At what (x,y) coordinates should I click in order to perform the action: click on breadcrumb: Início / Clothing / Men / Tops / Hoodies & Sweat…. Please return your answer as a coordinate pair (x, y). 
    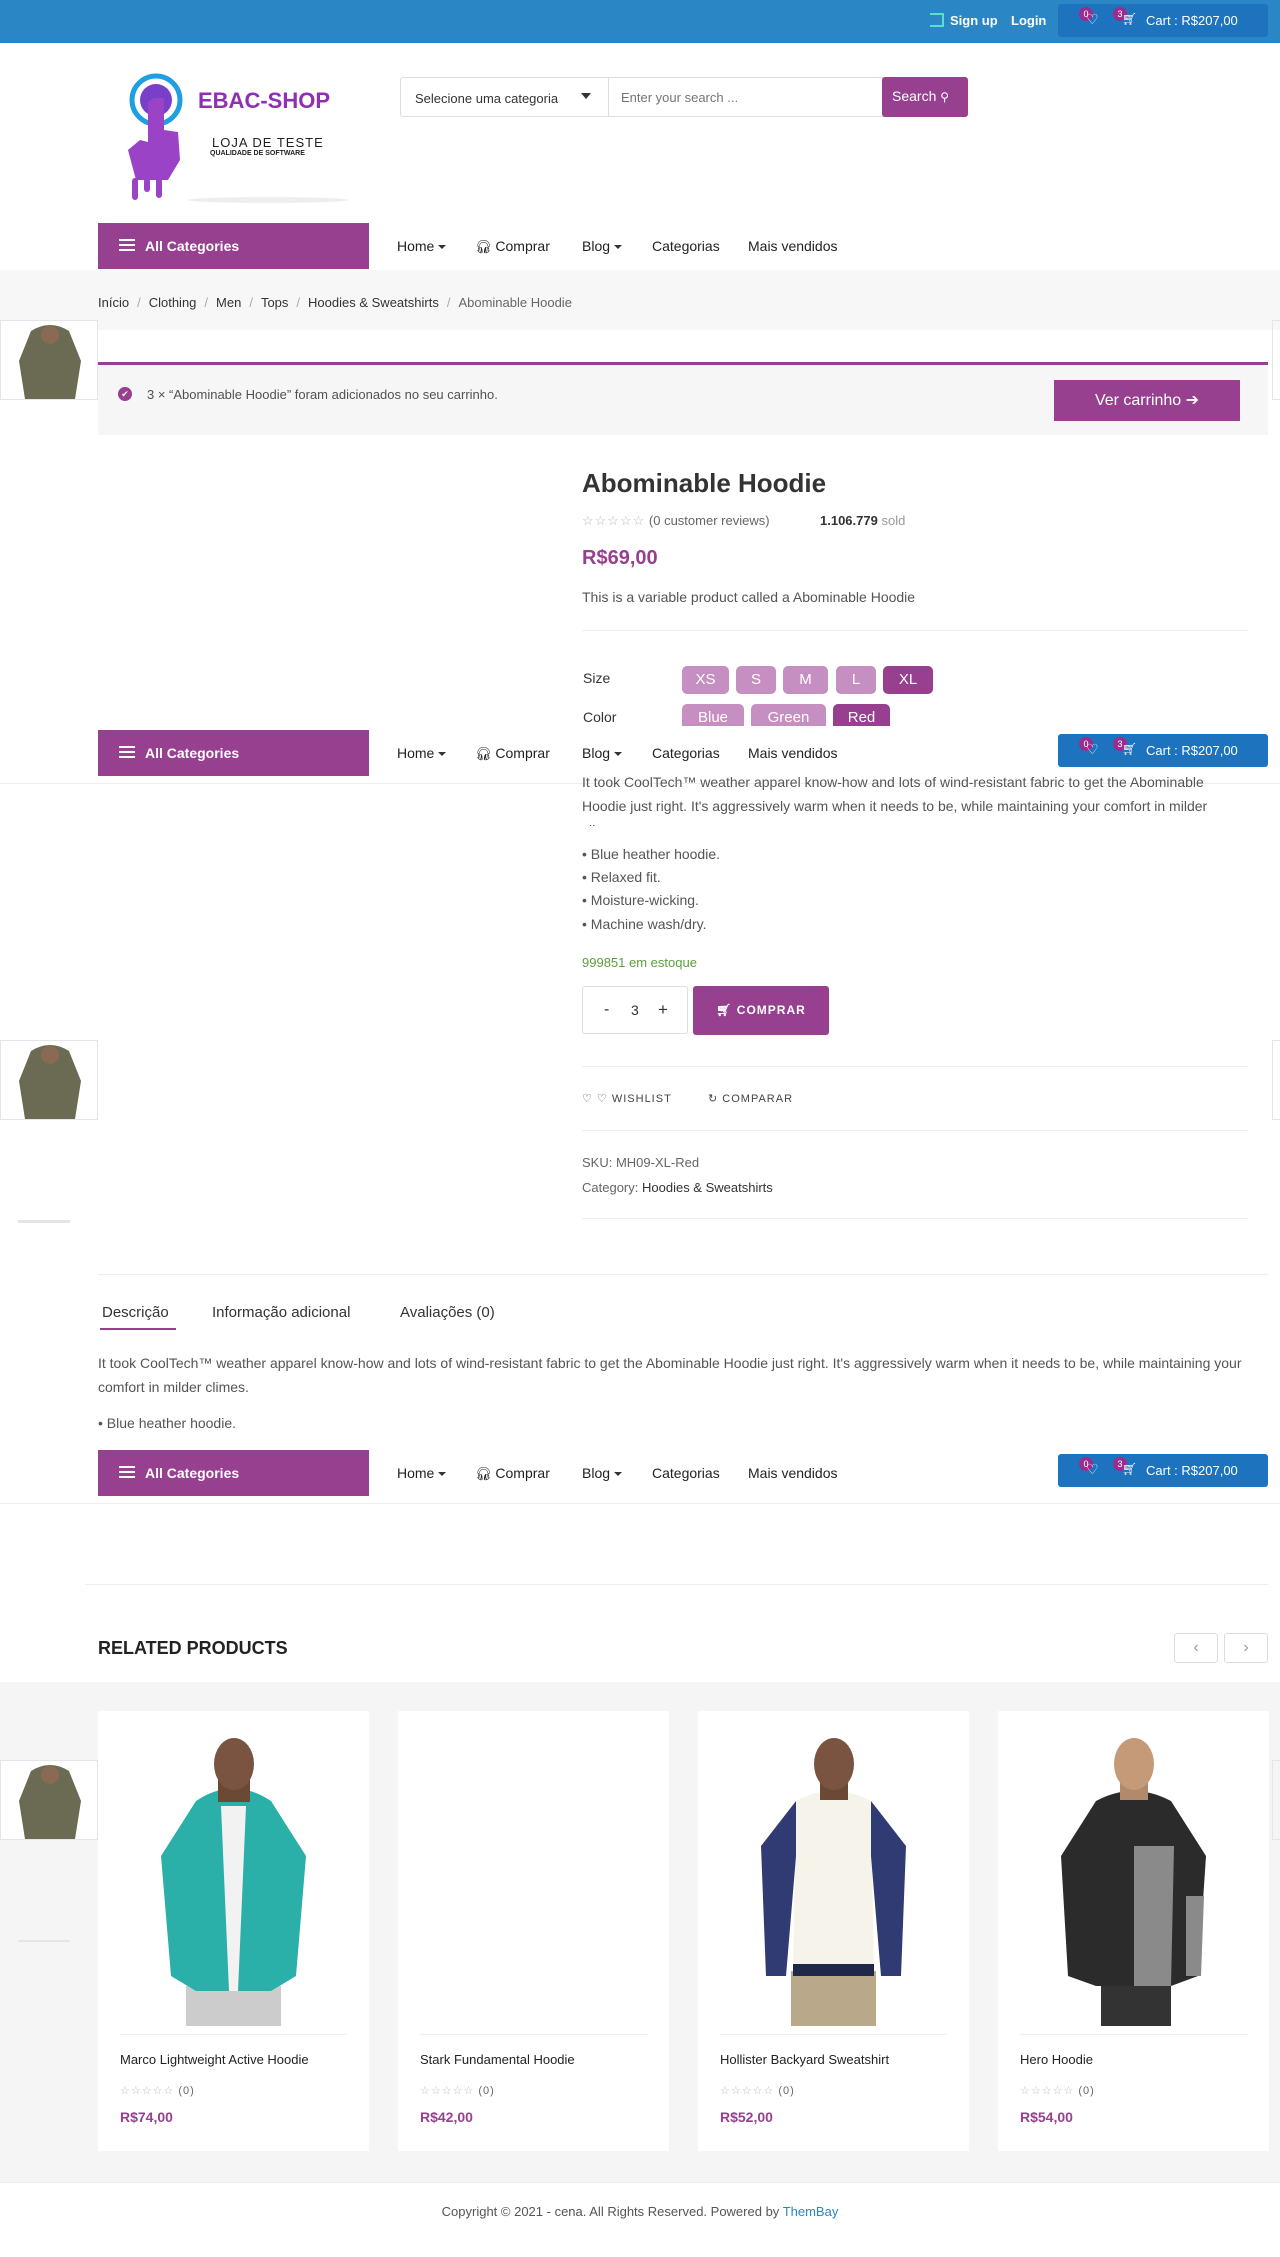
    Looking at the image, I should click on (335, 302).